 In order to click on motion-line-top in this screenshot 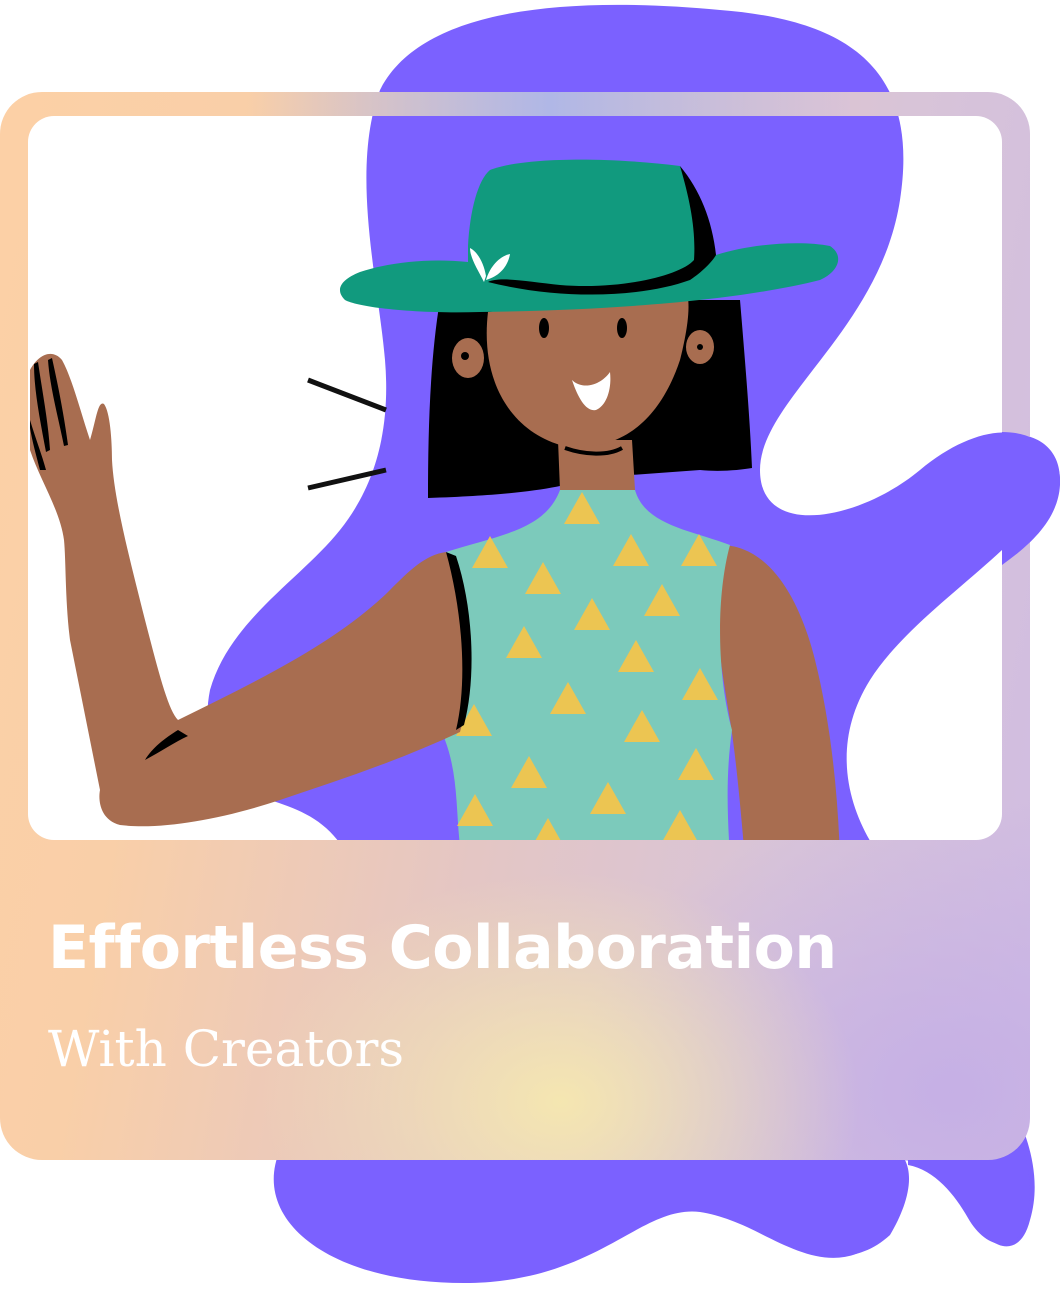, I will do `click(347, 395)`.